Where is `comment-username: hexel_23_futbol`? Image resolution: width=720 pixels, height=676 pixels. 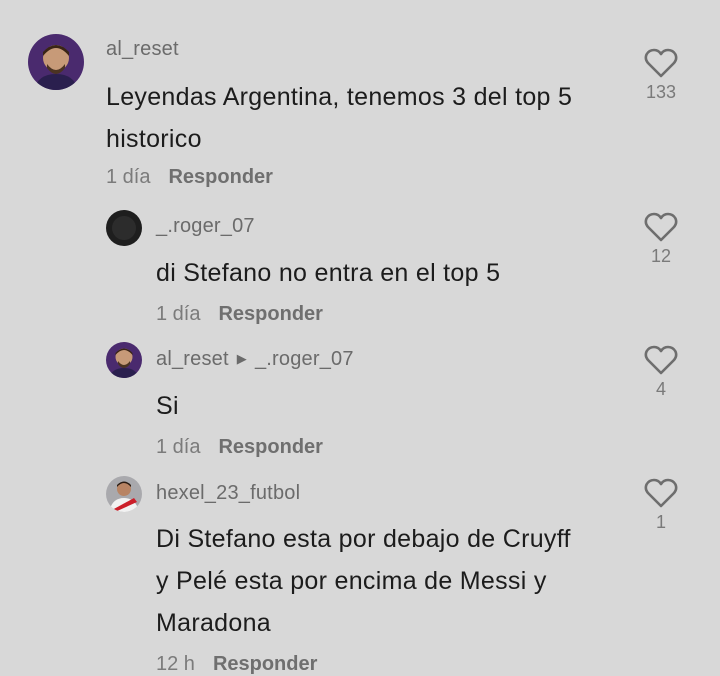 comment-username: hexel_23_futbol is located at coordinates (228, 493).